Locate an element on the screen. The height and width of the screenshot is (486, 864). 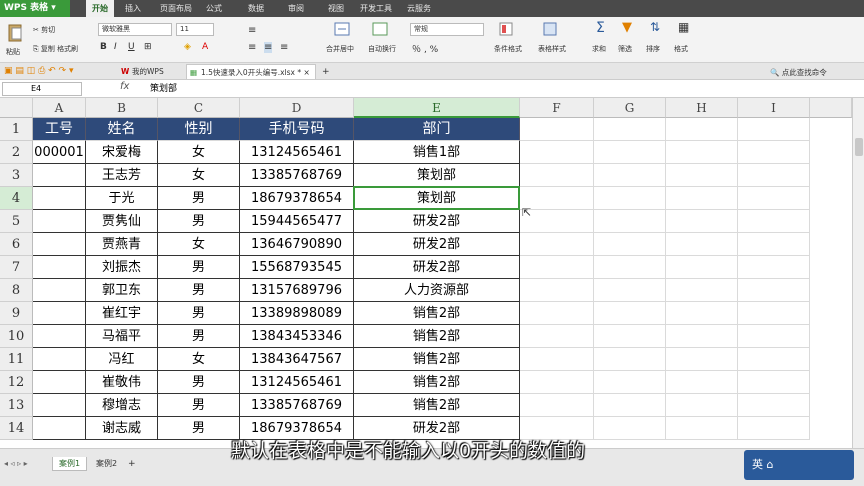
table-cell: 宋爱梅 is located at coordinates (122, 152).